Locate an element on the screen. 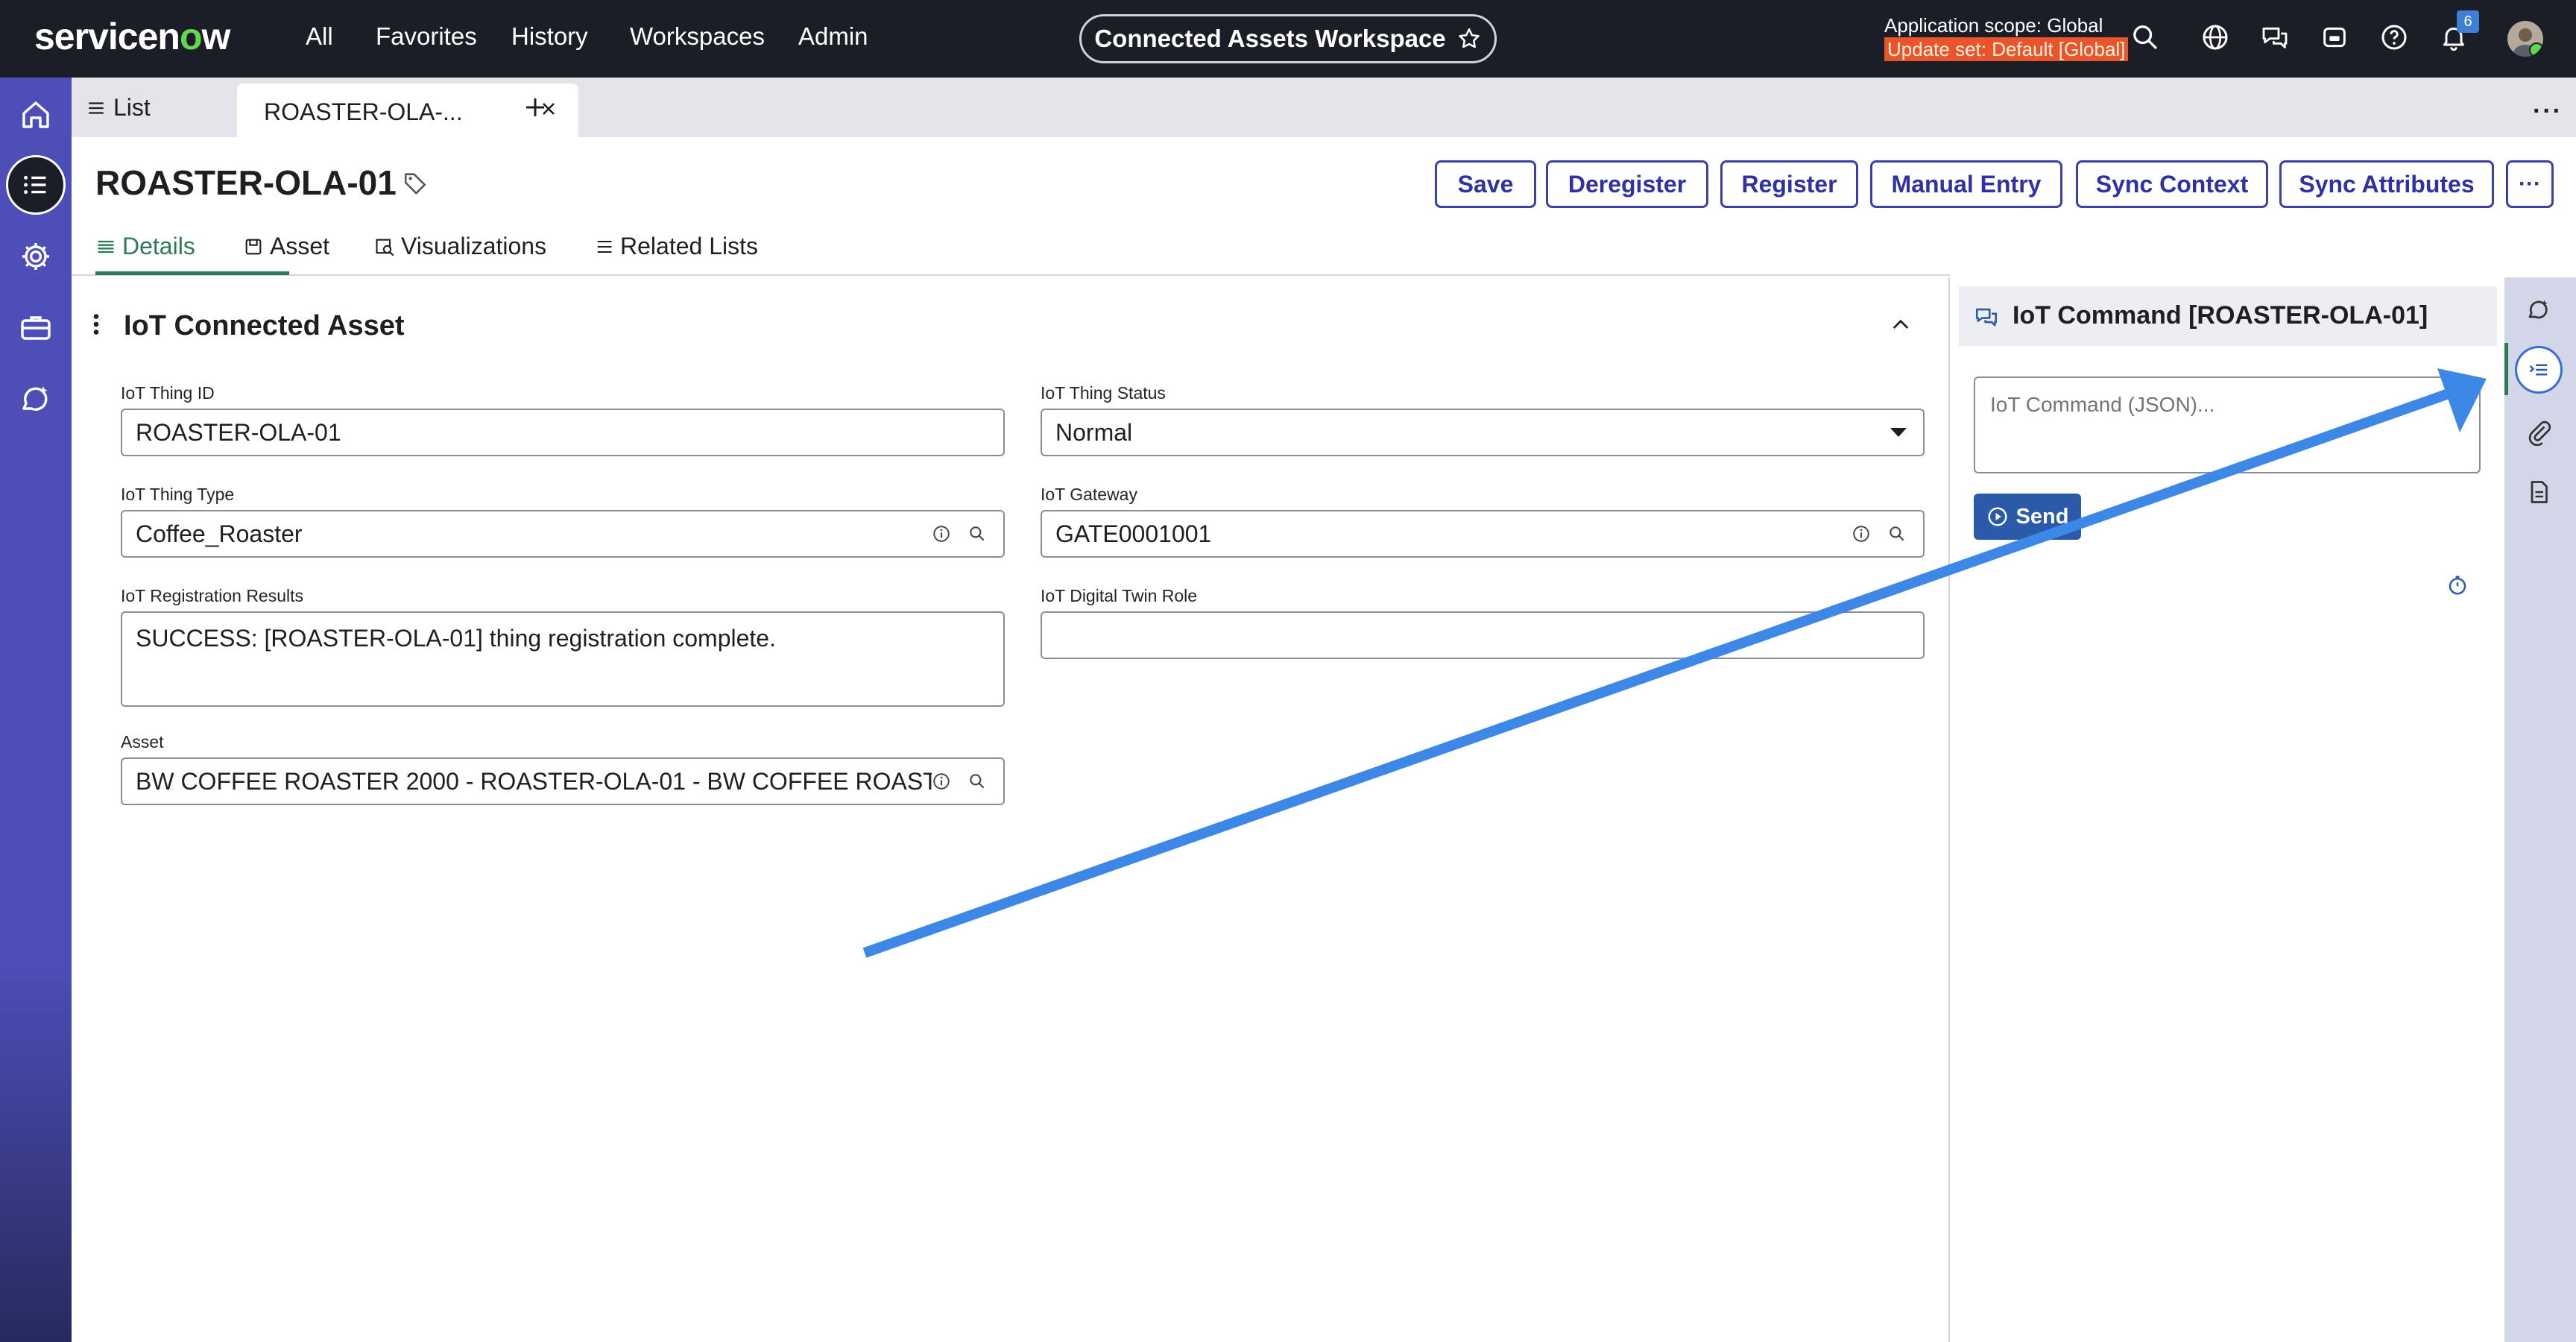 The image size is (2576, 1342). star-icon is located at coordinates (1469, 38).